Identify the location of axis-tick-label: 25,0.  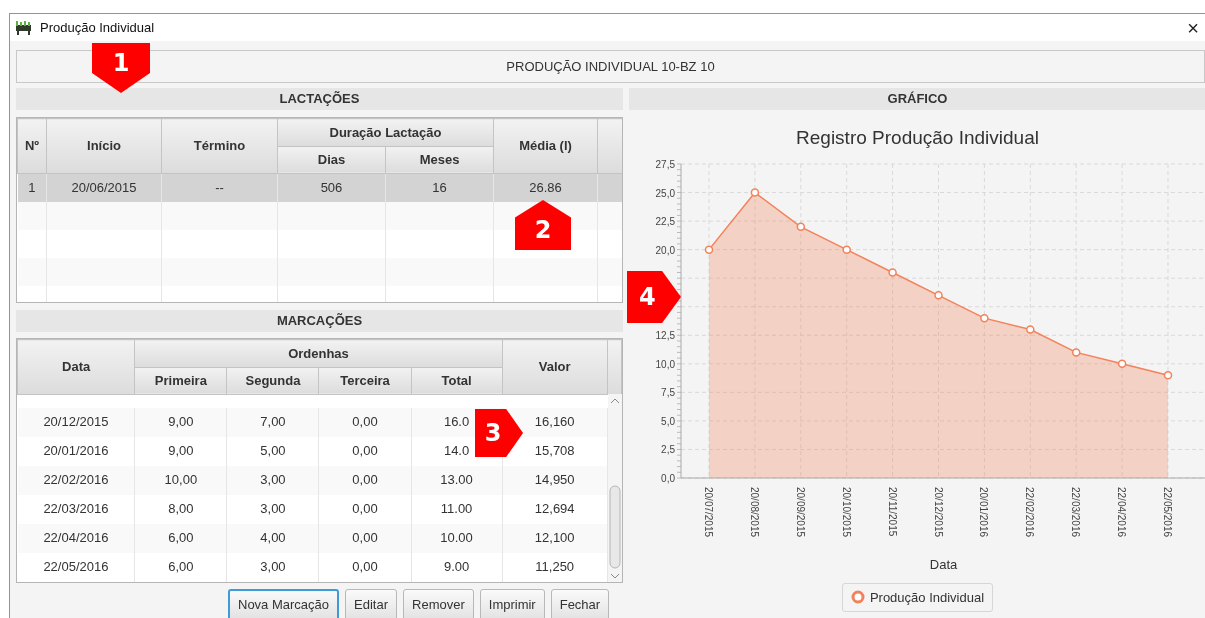
(665, 193).